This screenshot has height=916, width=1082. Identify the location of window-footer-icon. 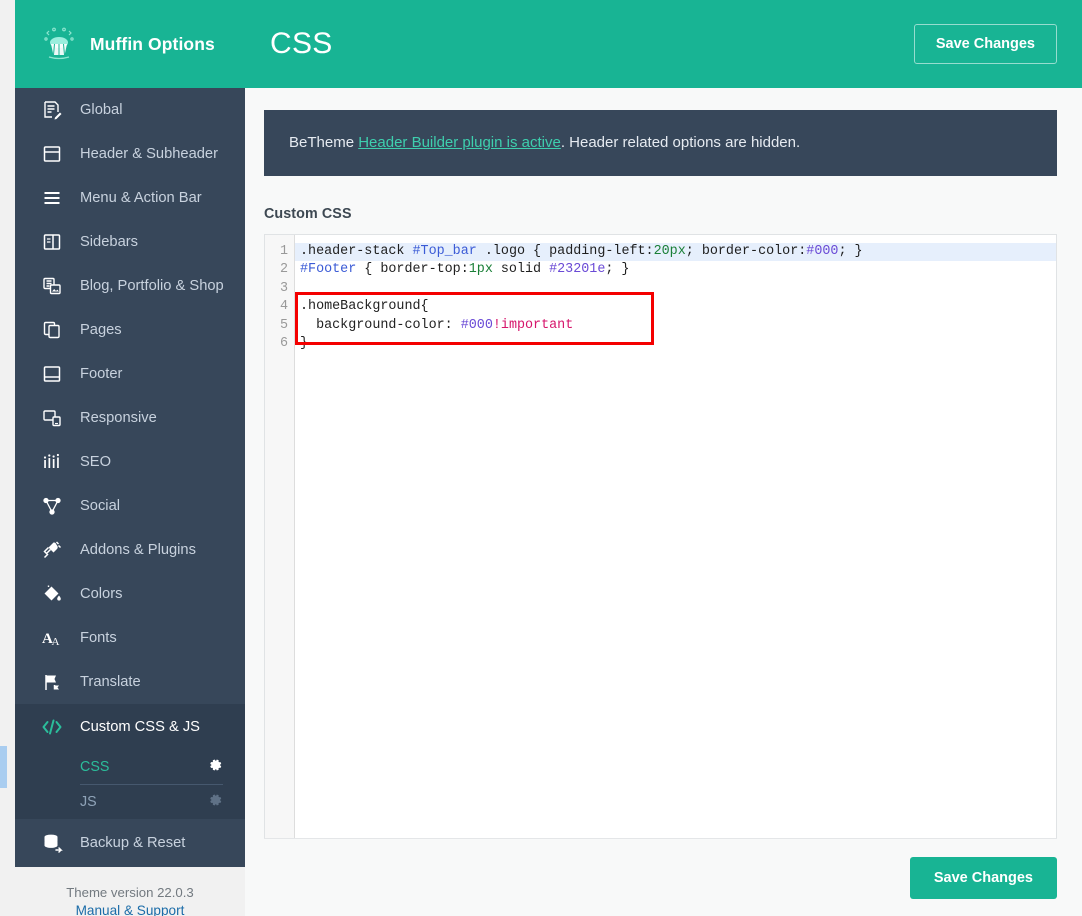
(52, 374).